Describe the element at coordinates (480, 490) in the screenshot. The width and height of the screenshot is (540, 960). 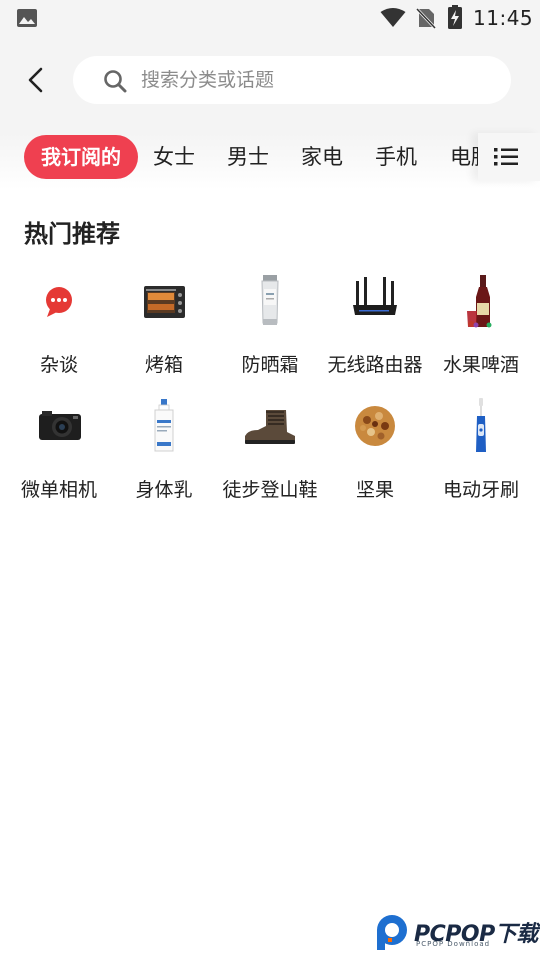
I see `category-label: 电动牙刷` at that location.